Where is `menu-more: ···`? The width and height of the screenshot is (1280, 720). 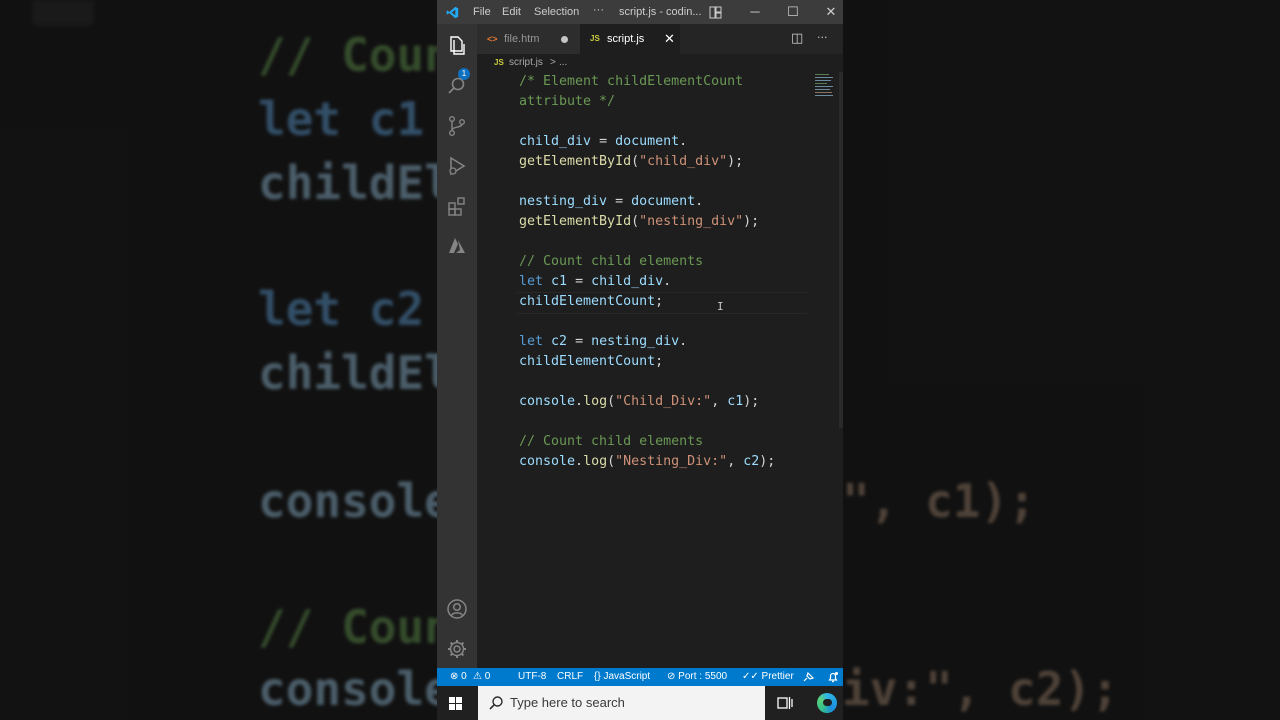 menu-more: ··· is located at coordinates (598, 10).